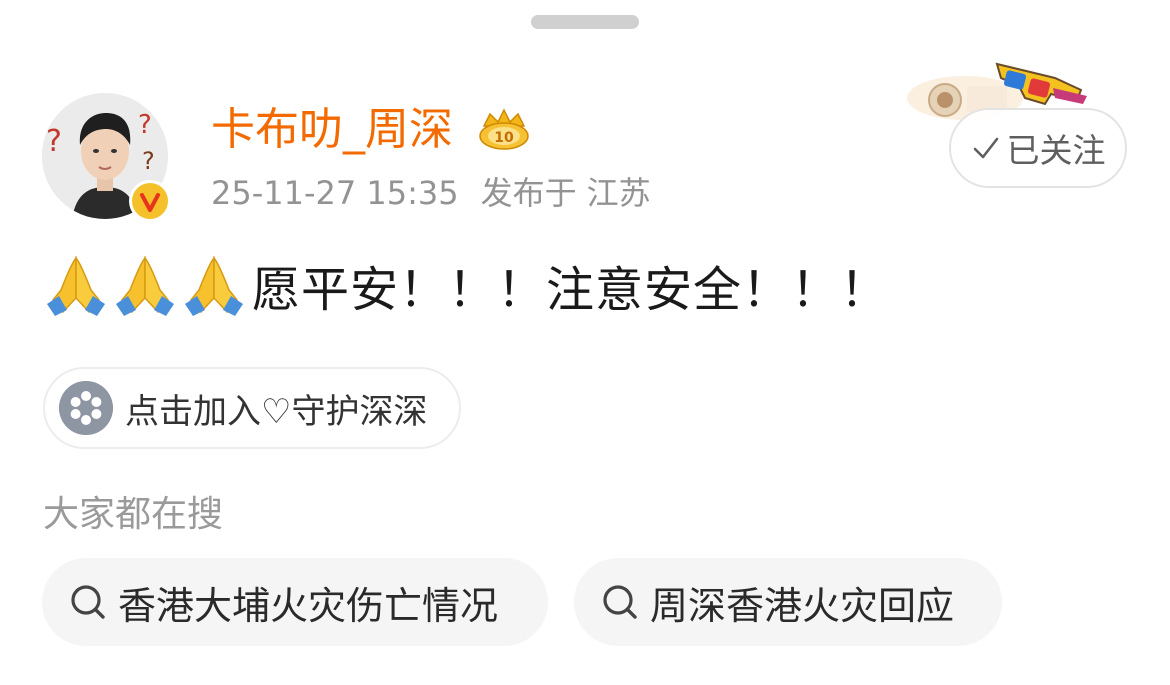 This screenshot has width=1170, height=685. Describe the element at coordinates (335, 193) in the screenshot. I see `post-date: 25-11-27 15:35` at that location.